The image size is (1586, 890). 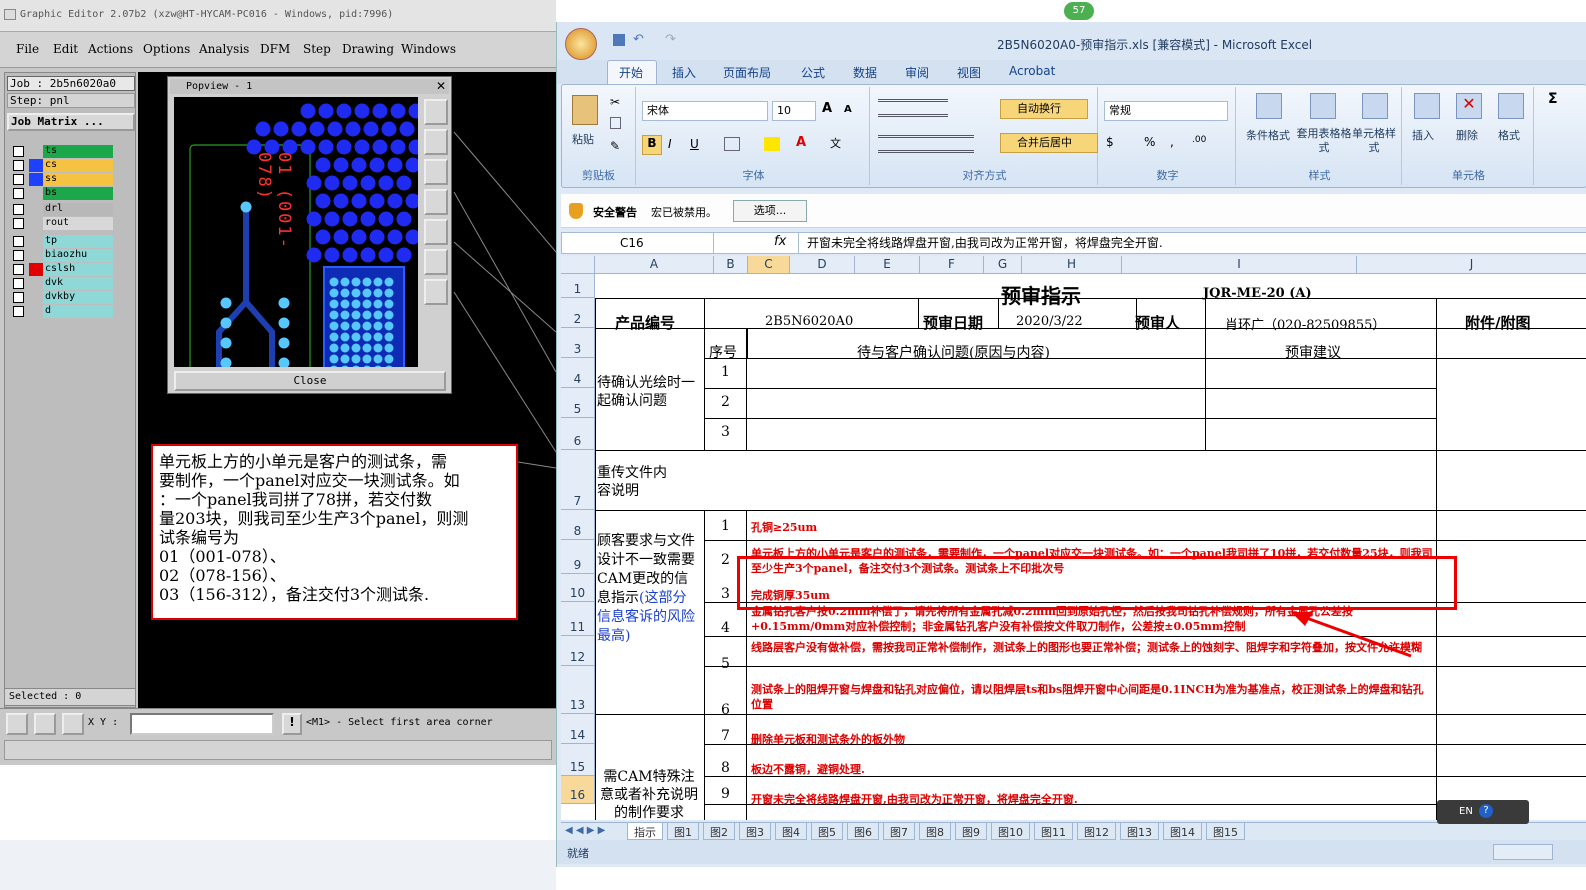 I want to click on menu-options: Options, so click(x=166, y=49).